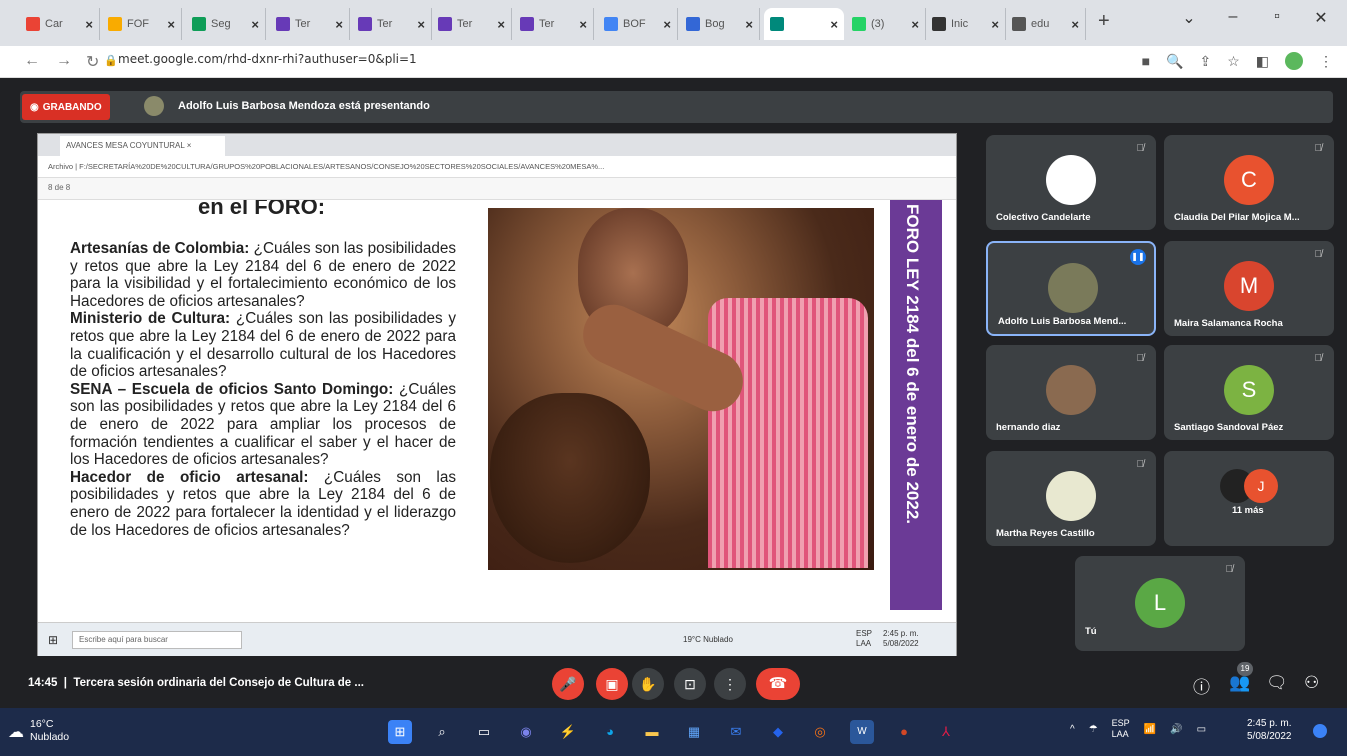 This screenshot has height=756, width=1347. I want to click on shared-clock: 2:45 p. m. 5/08/2022, so click(901, 638).